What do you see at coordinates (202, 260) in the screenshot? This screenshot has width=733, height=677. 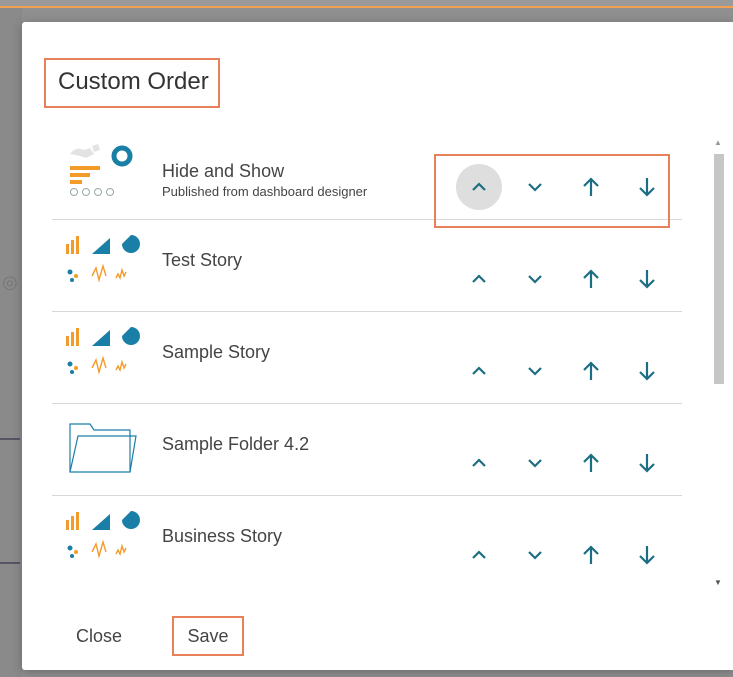 I see `item-name: Test Story` at bounding box center [202, 260].